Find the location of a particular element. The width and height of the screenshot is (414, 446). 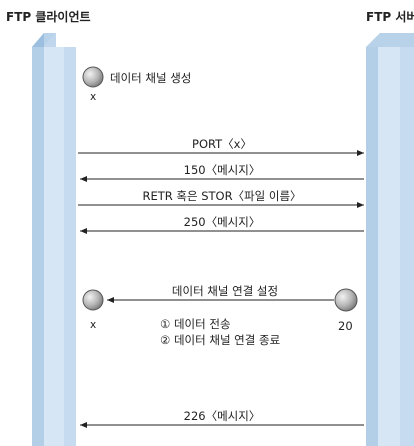

create-channel-label: 데이터 채널 생성 is located at coordinates (151, 78).